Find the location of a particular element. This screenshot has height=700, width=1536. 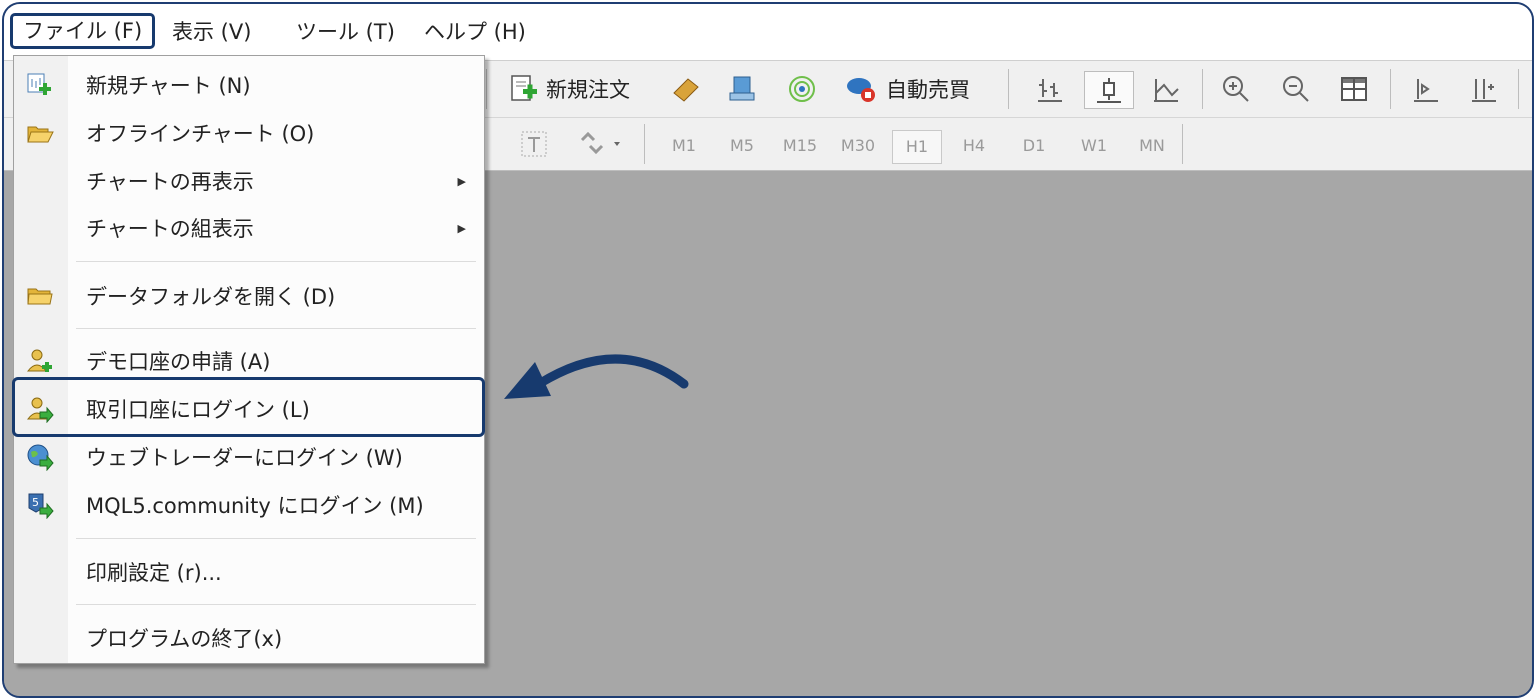

menu-view: 表示 (V) is located at coordinates (211, 32).